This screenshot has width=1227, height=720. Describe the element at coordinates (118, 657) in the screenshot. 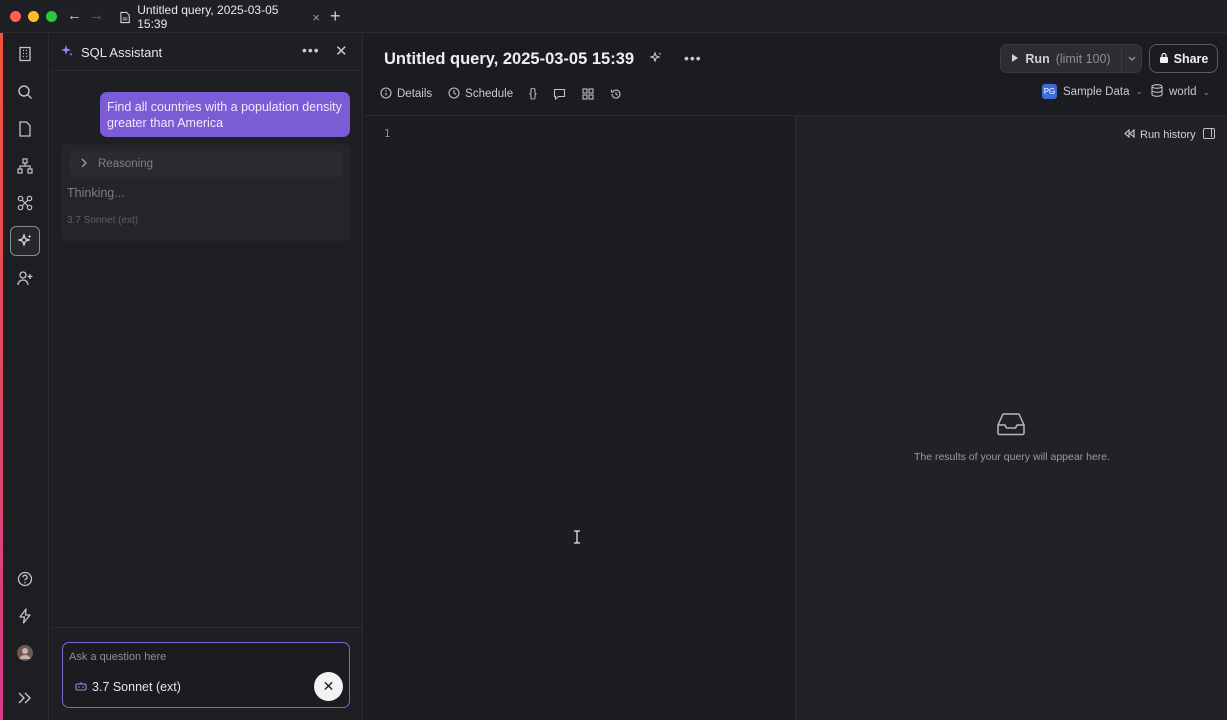

I see `question-placeholder: Ask a question here` at that location.